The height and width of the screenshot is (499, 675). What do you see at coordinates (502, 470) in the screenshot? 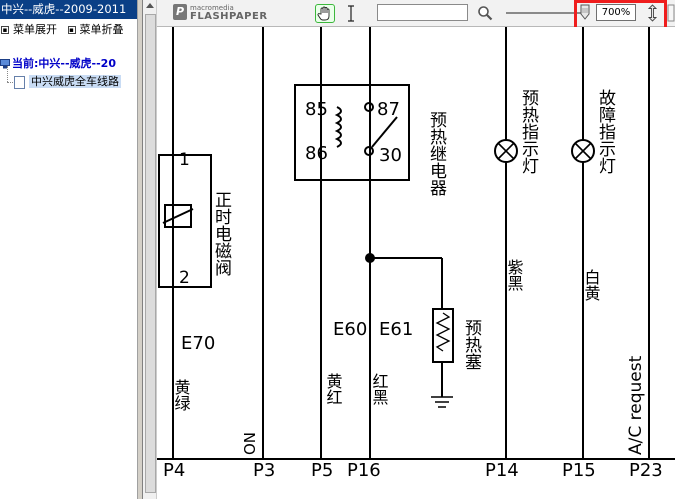
I see `port-p14: P14` at bounding box center [502, 470].